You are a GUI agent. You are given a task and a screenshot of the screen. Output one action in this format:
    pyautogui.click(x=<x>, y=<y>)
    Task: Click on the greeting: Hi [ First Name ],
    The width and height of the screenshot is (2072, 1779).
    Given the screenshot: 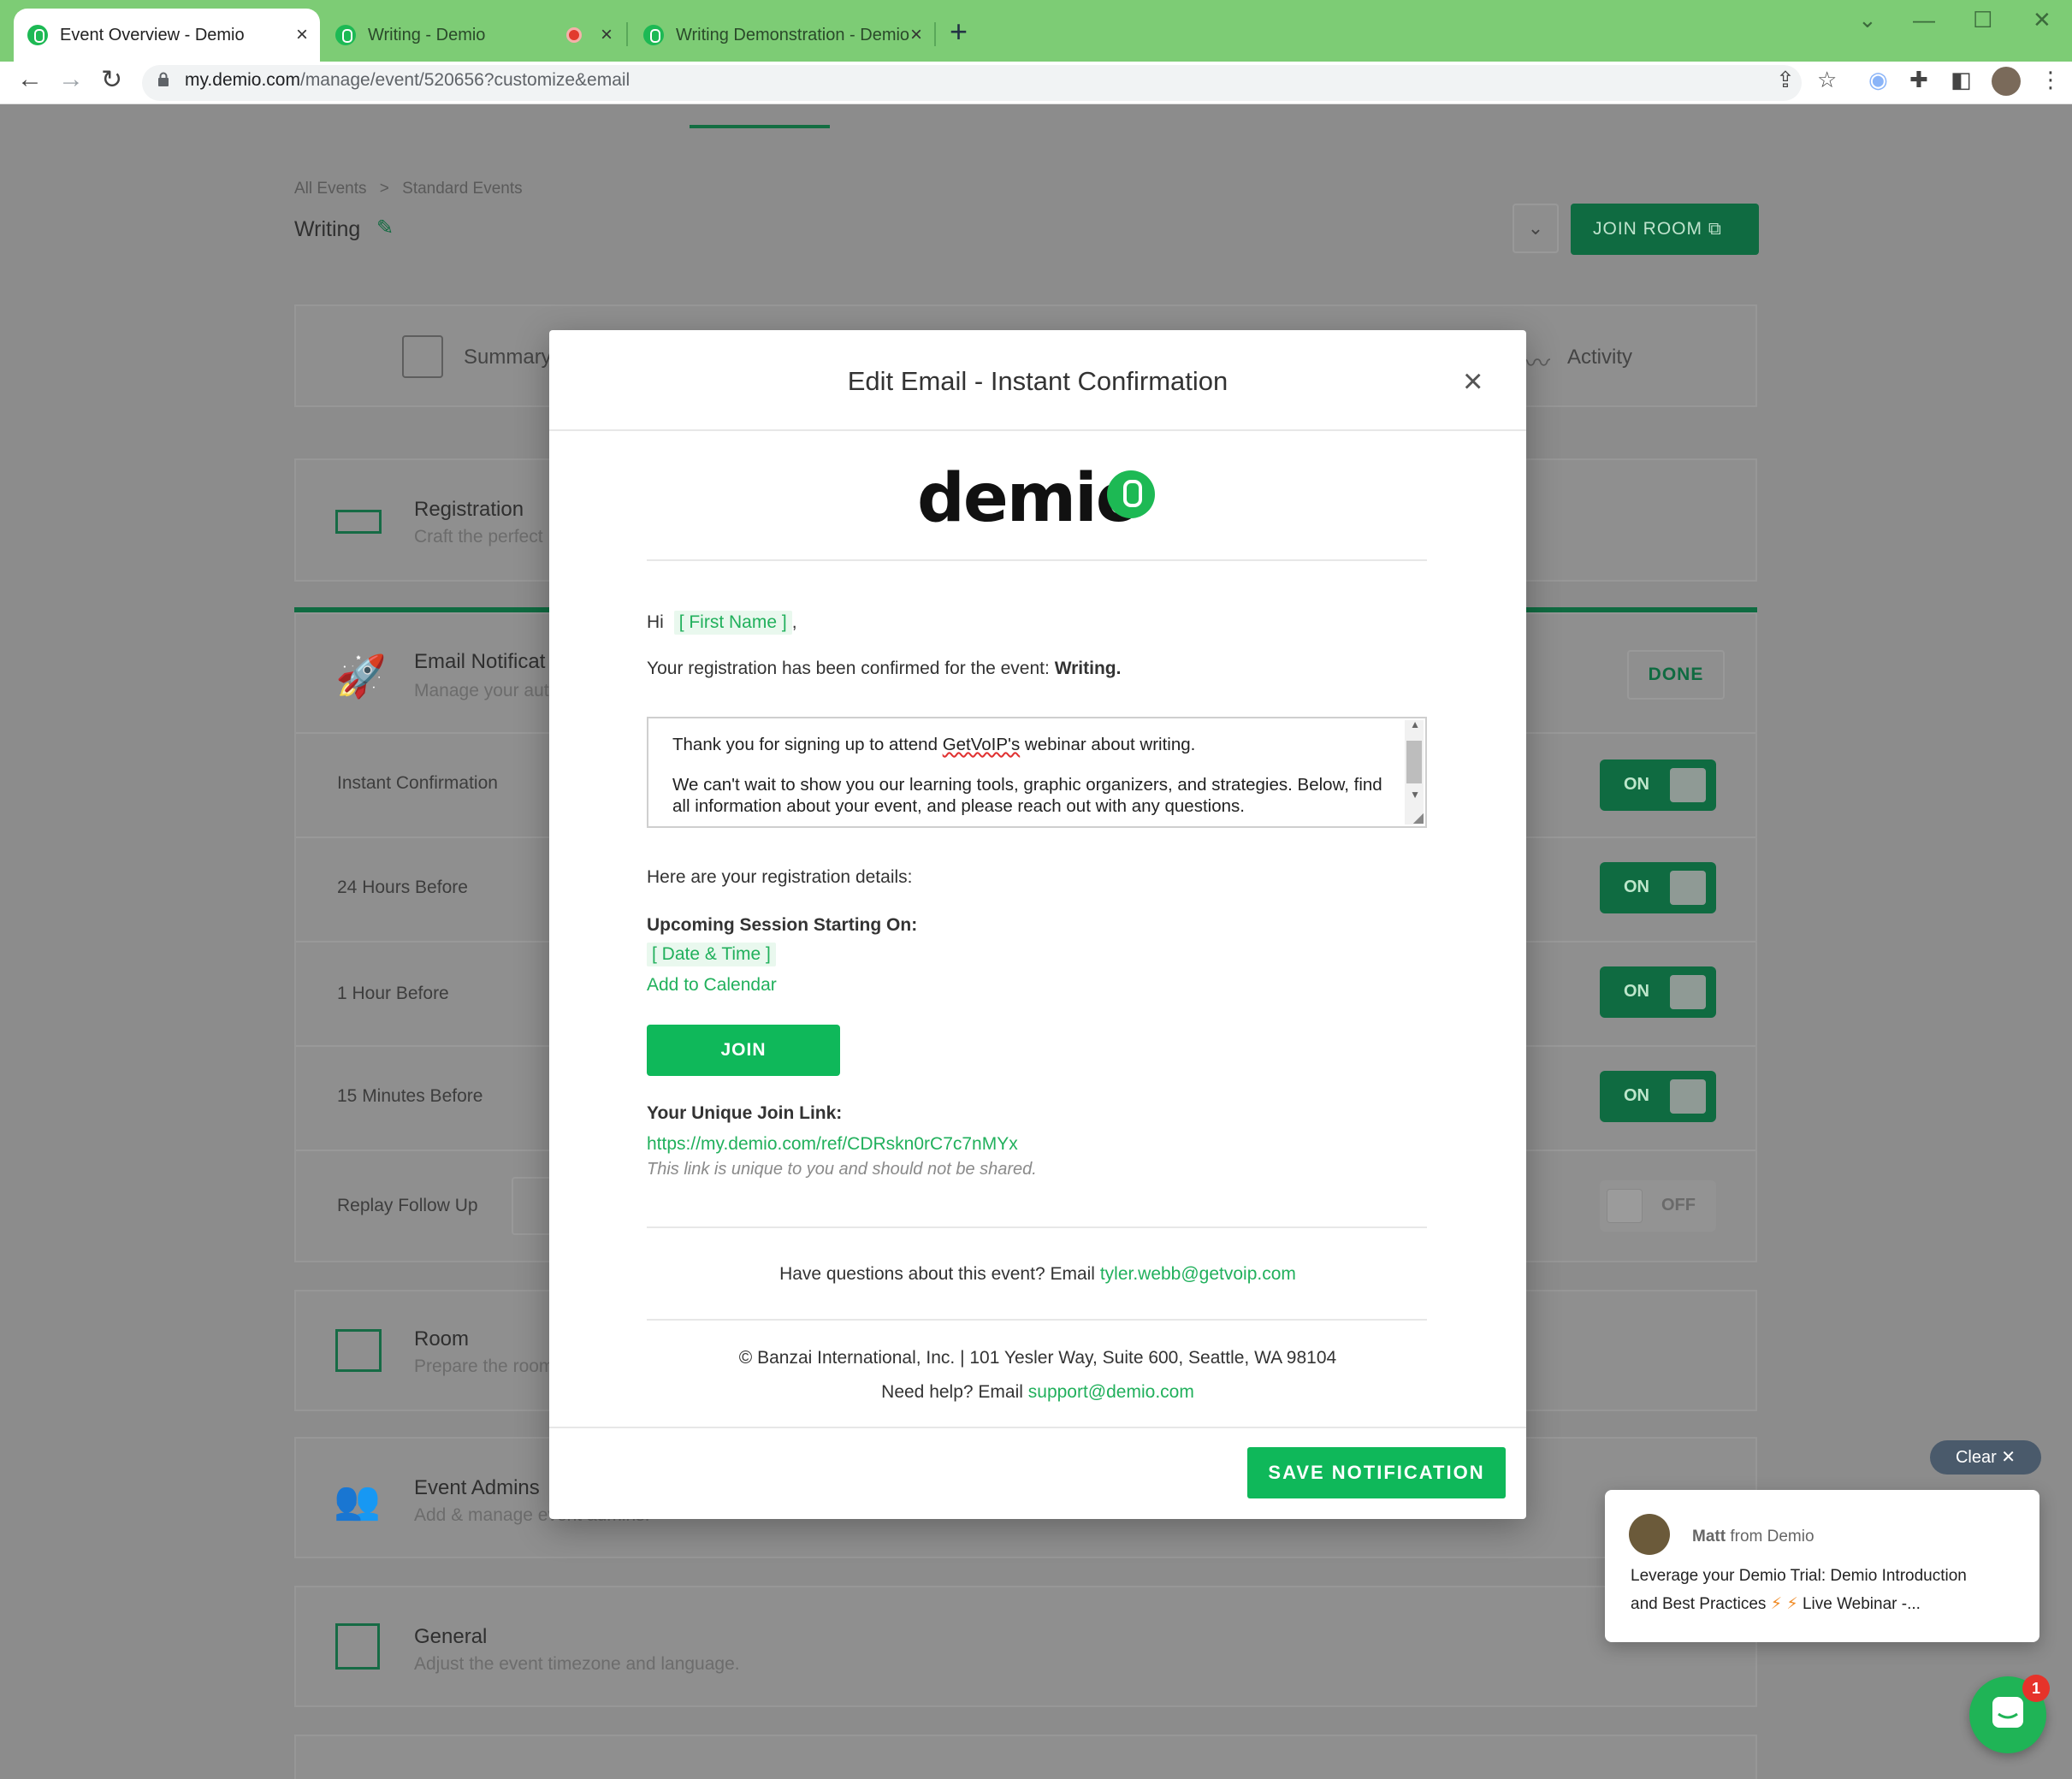 What is the action you would take?
    pyautogui.click(x=722, y=623)
    